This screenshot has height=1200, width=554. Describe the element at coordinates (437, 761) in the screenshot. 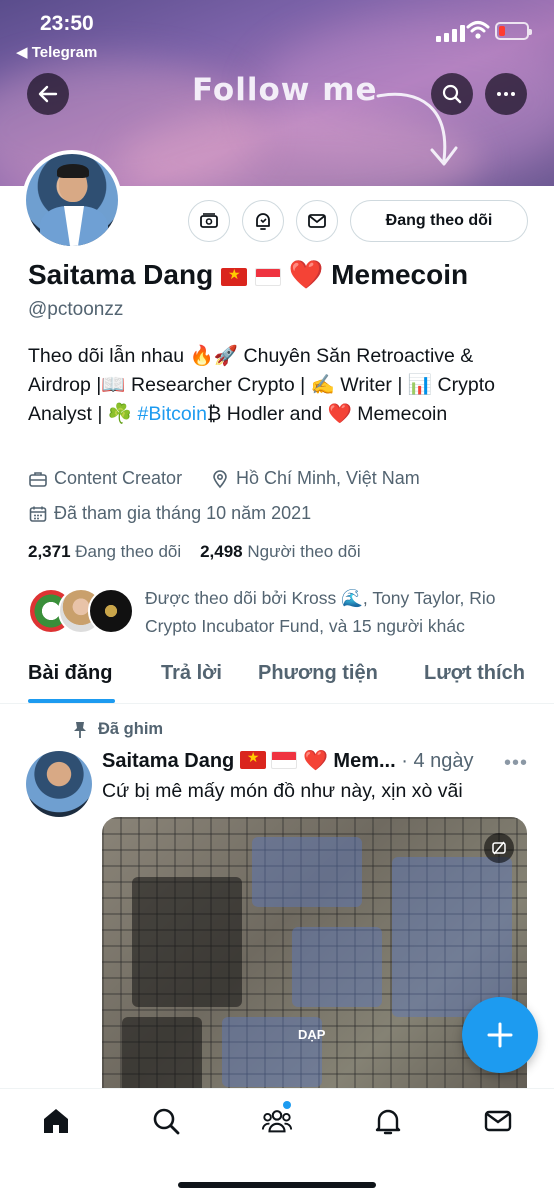

I see `post-time: · 4 ngày` at that location.